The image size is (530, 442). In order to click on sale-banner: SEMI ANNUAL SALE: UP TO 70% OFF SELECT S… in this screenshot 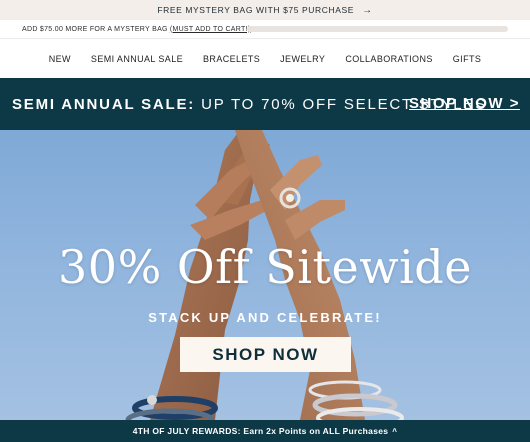, I will do `click(265, 104)`.